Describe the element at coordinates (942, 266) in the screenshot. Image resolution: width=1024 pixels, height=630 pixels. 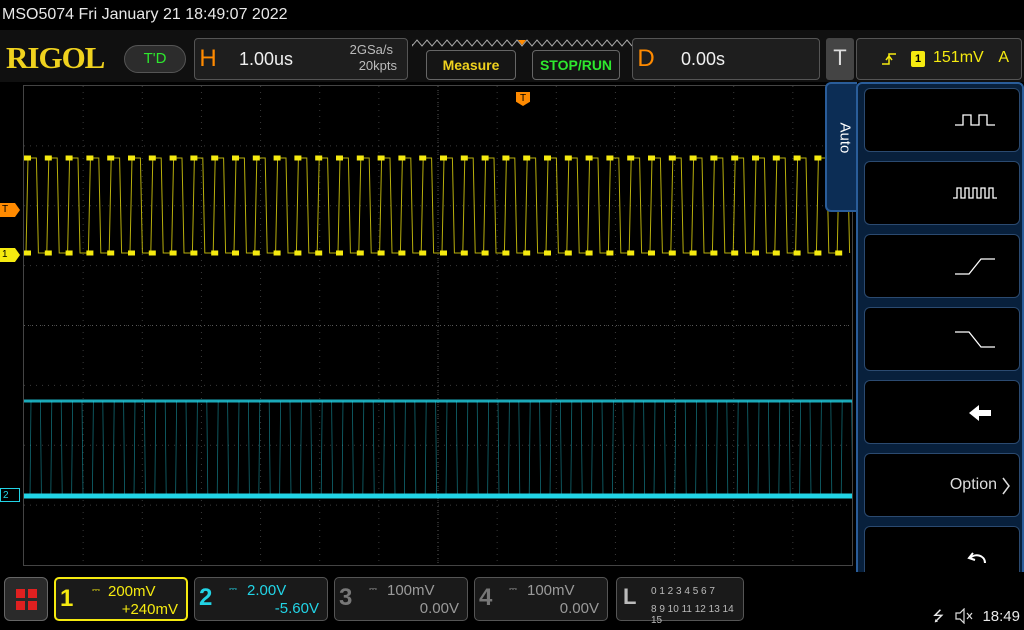
I see `rising-edge-button` at that location.